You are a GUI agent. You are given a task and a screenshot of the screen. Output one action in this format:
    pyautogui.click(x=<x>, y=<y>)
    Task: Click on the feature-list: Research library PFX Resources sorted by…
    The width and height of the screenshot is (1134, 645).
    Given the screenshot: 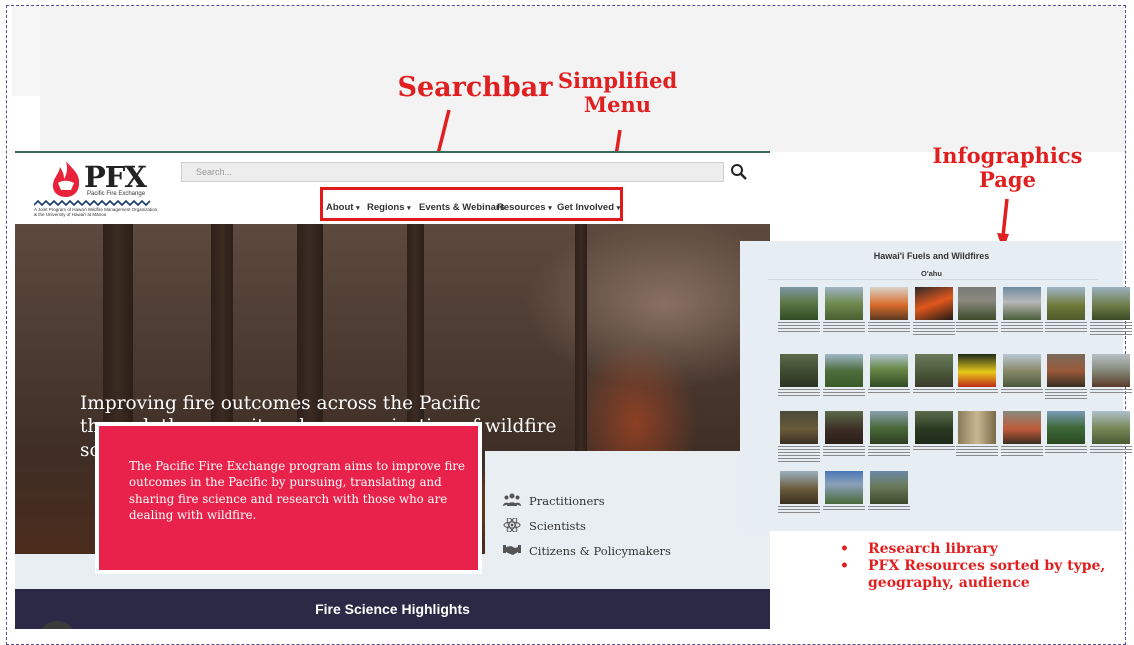 What is the action you would take?
    pyautogui.click(x=985, y=566)
    